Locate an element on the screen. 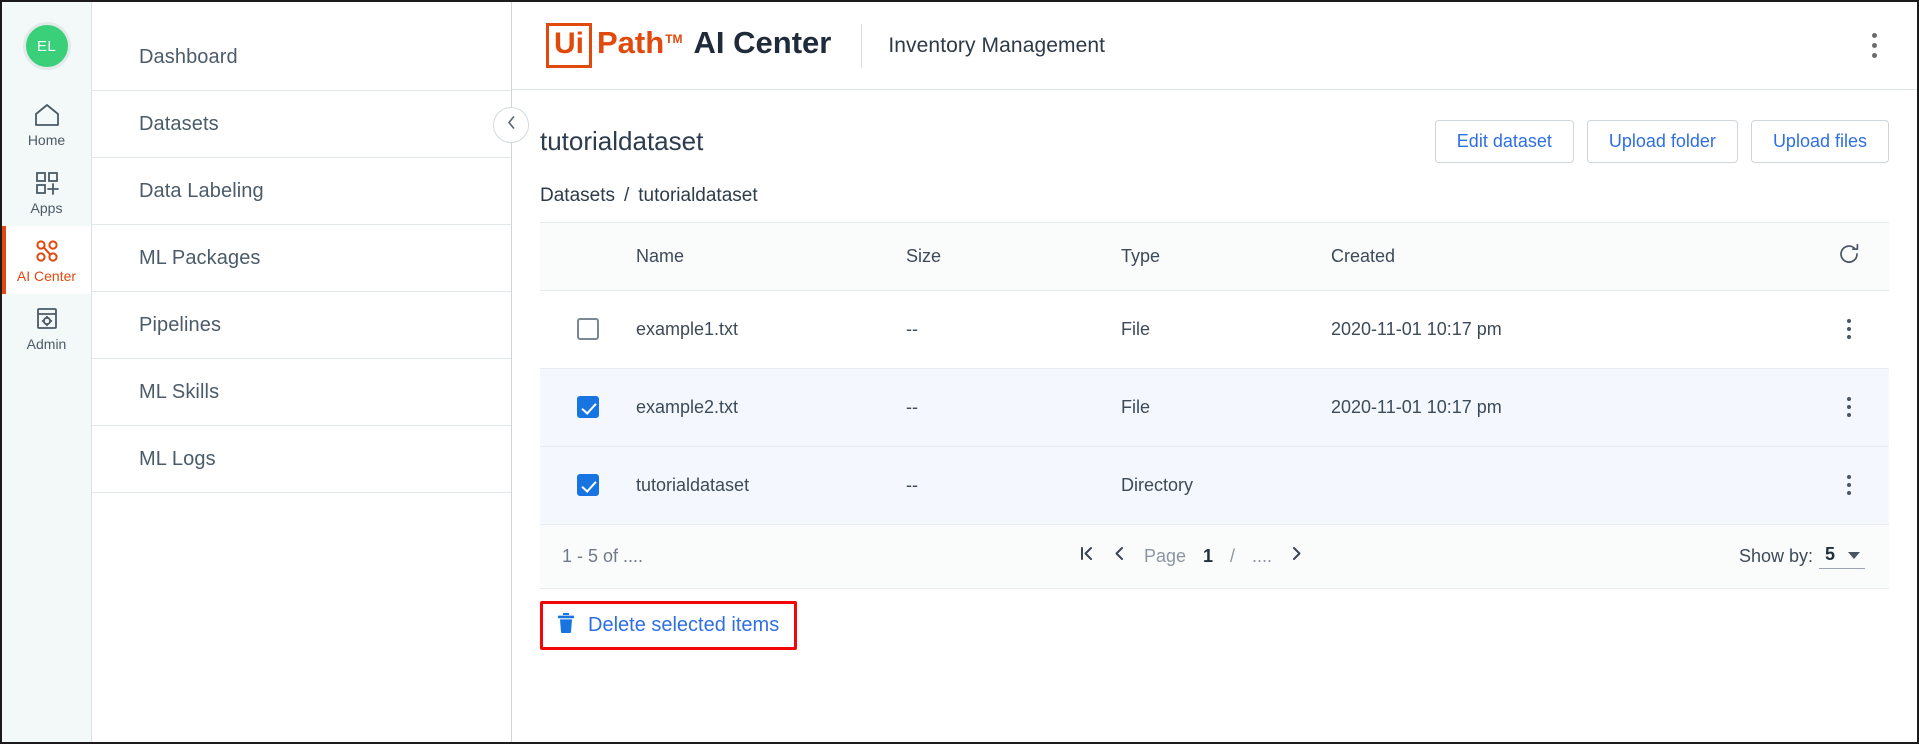 The width and height of the screenshot is (1919, 744). avatar-container: EL is located at coordinates (46, 46).